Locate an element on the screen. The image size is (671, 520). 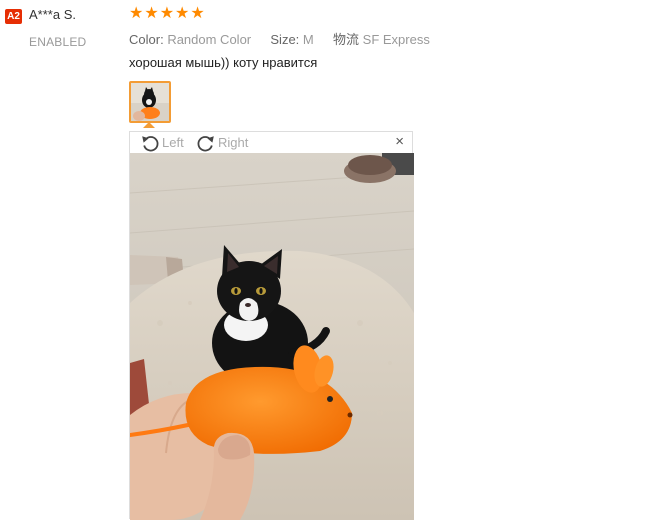
review-text: хорошая мышь)) коту нравится is located at coordinates (223, 62).